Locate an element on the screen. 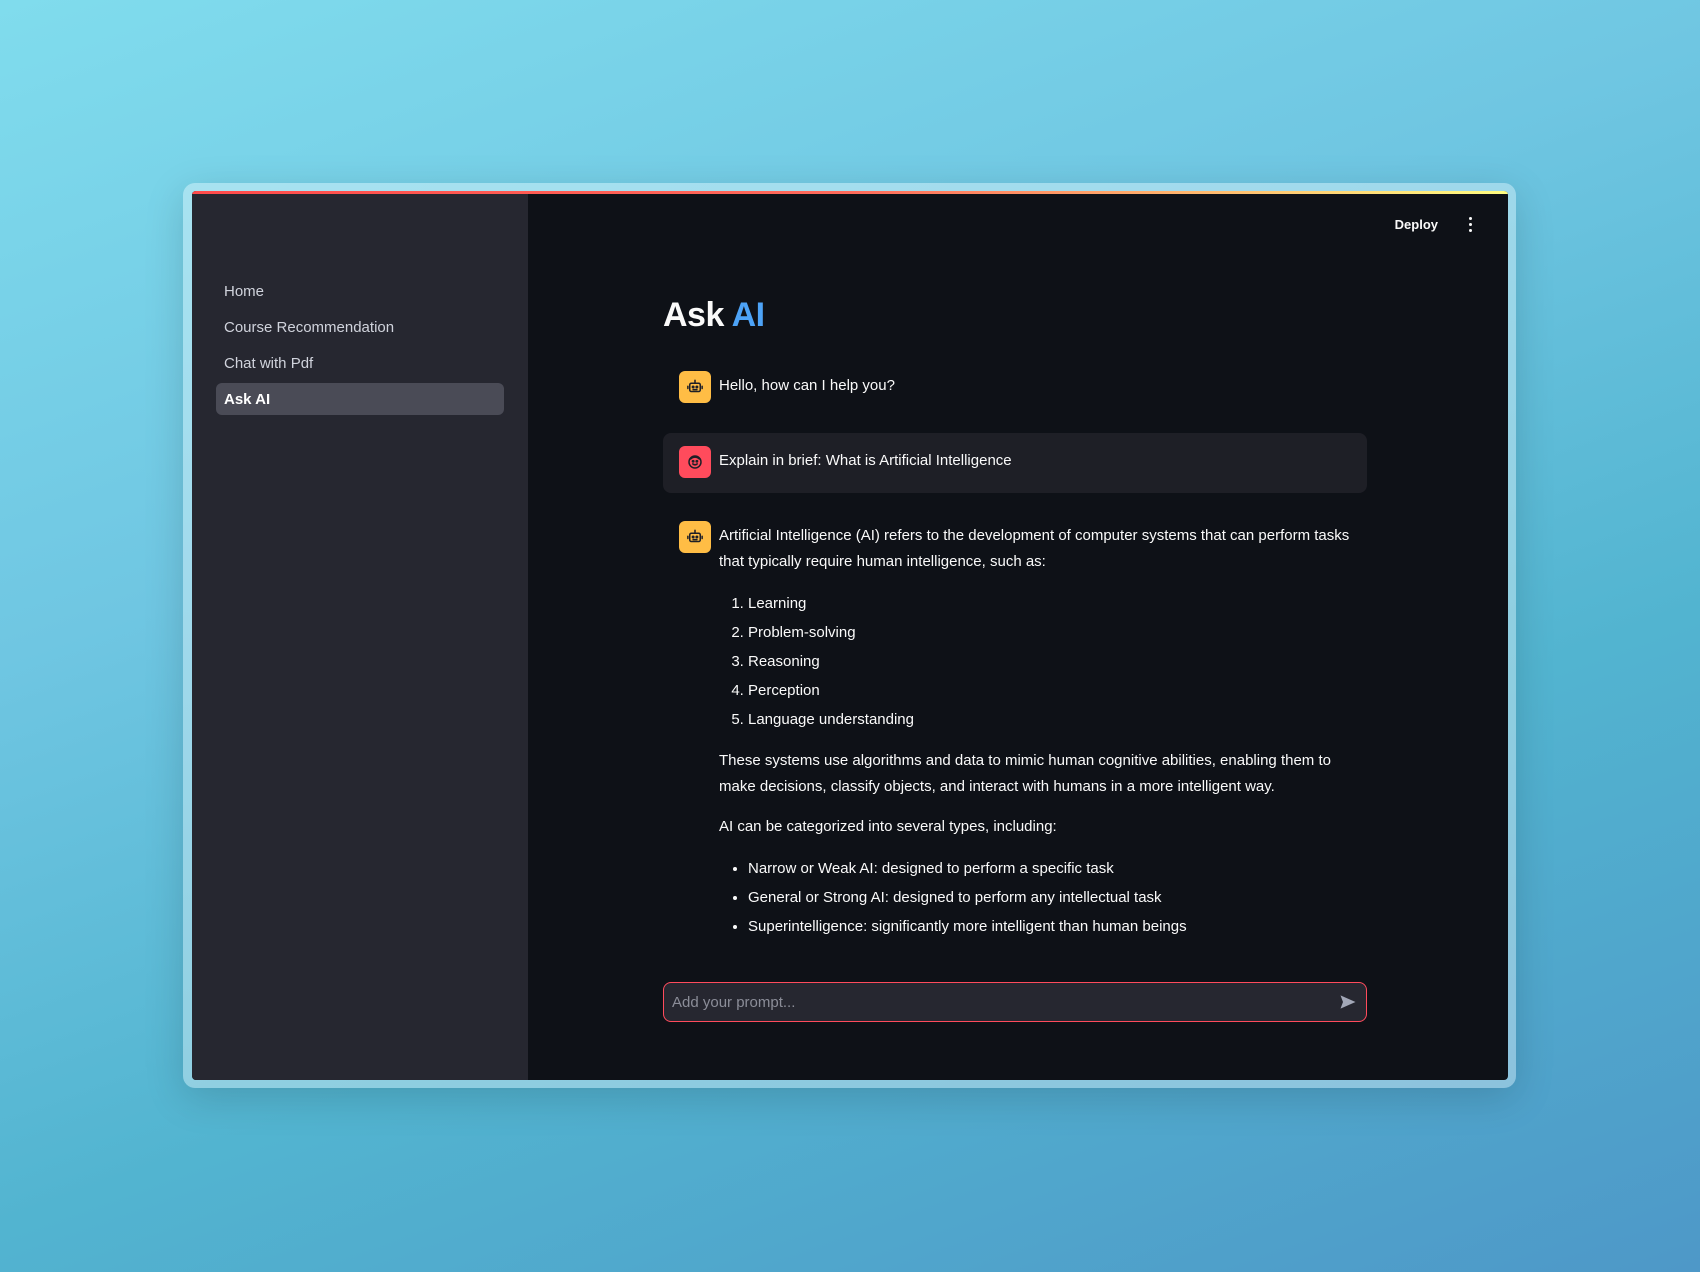  page-title: Ask AI is located at coordinates (1015, 315).